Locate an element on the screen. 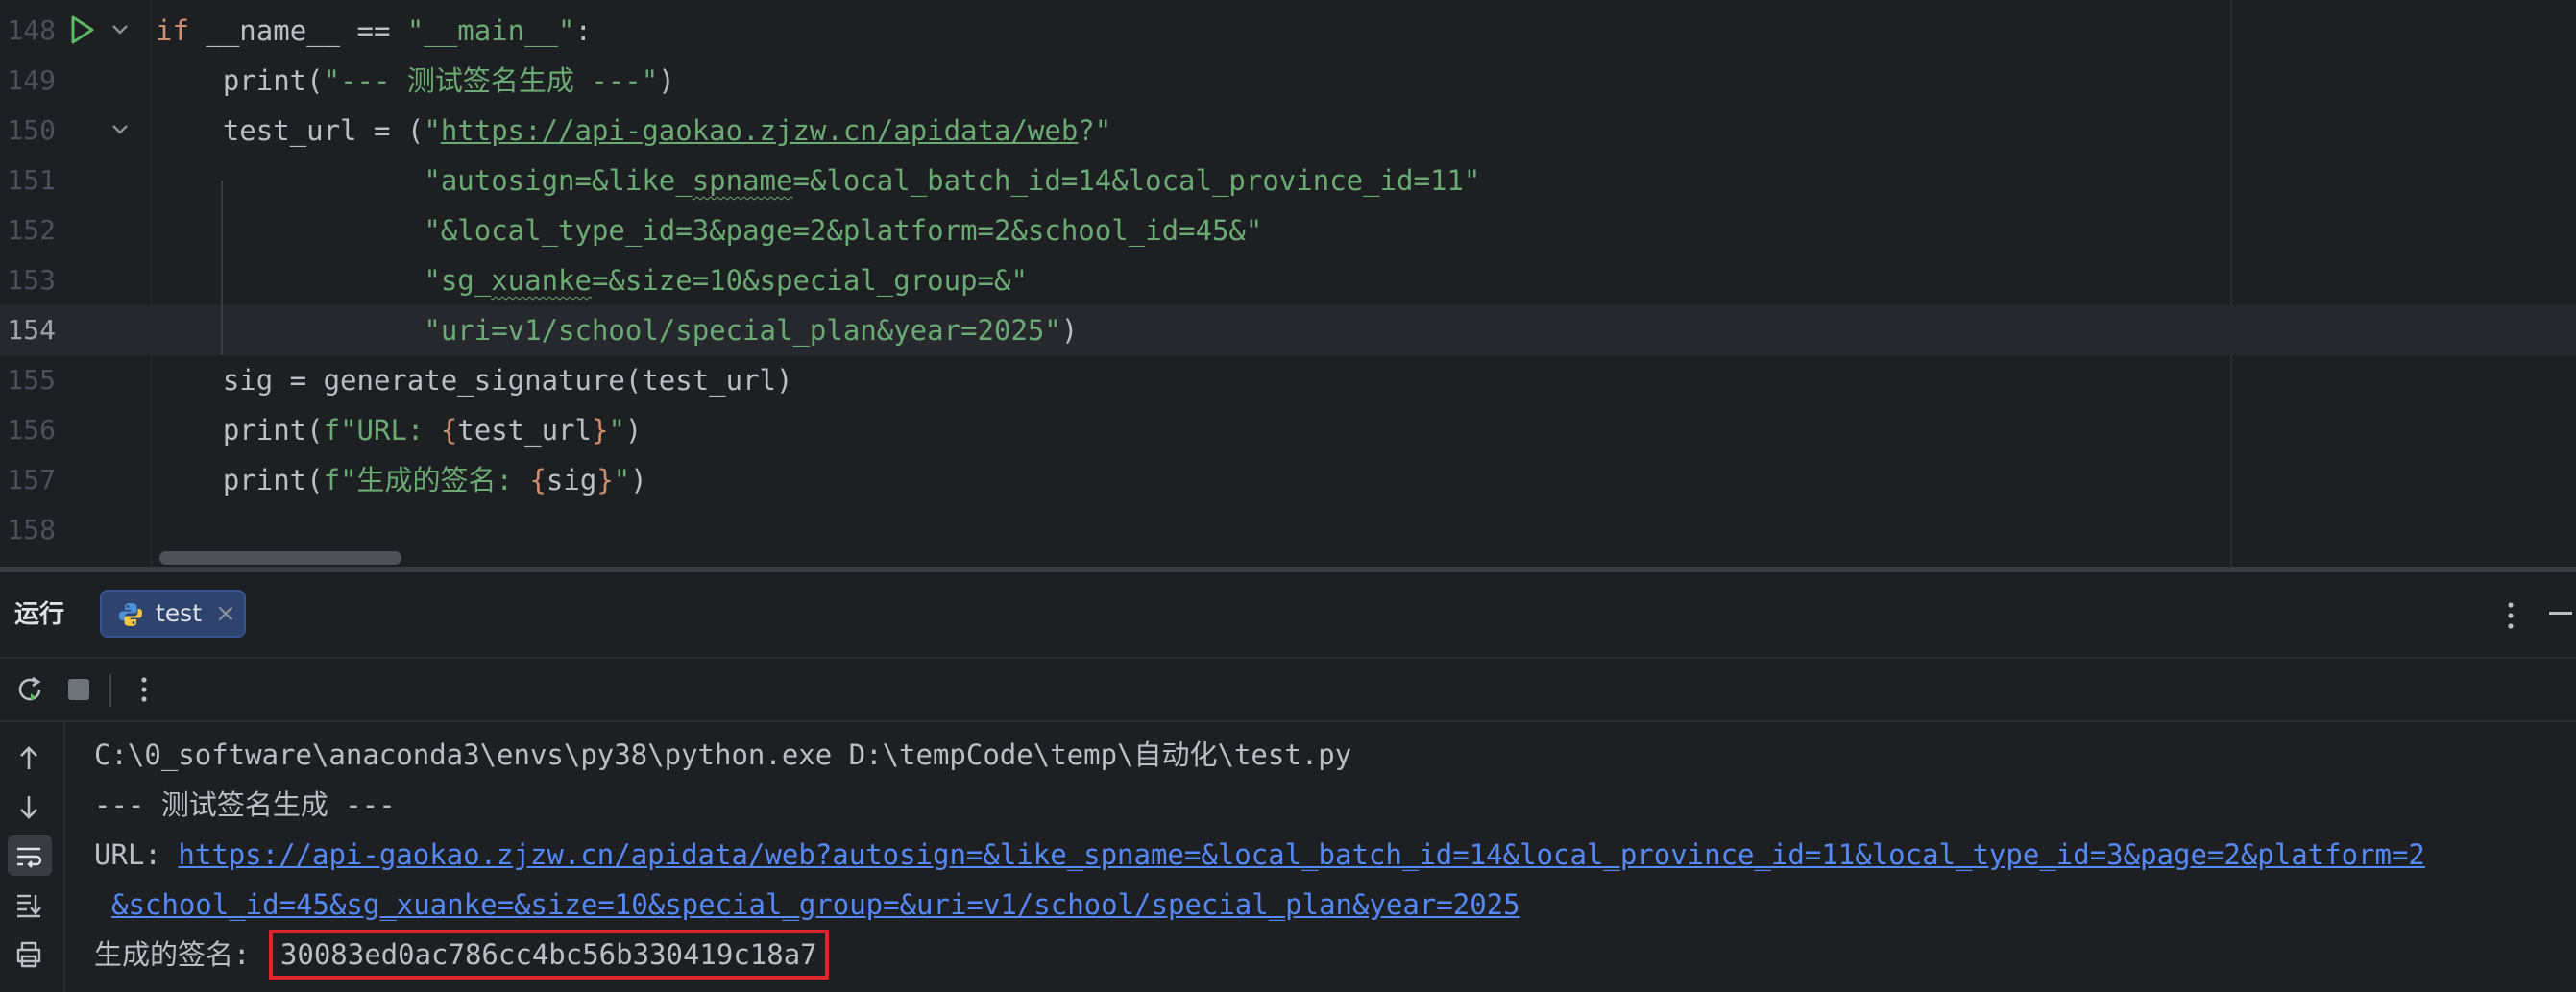 The height and width of the screenshot is (992, 2576). console-side-toolbar is located at coordinates (32, 857).